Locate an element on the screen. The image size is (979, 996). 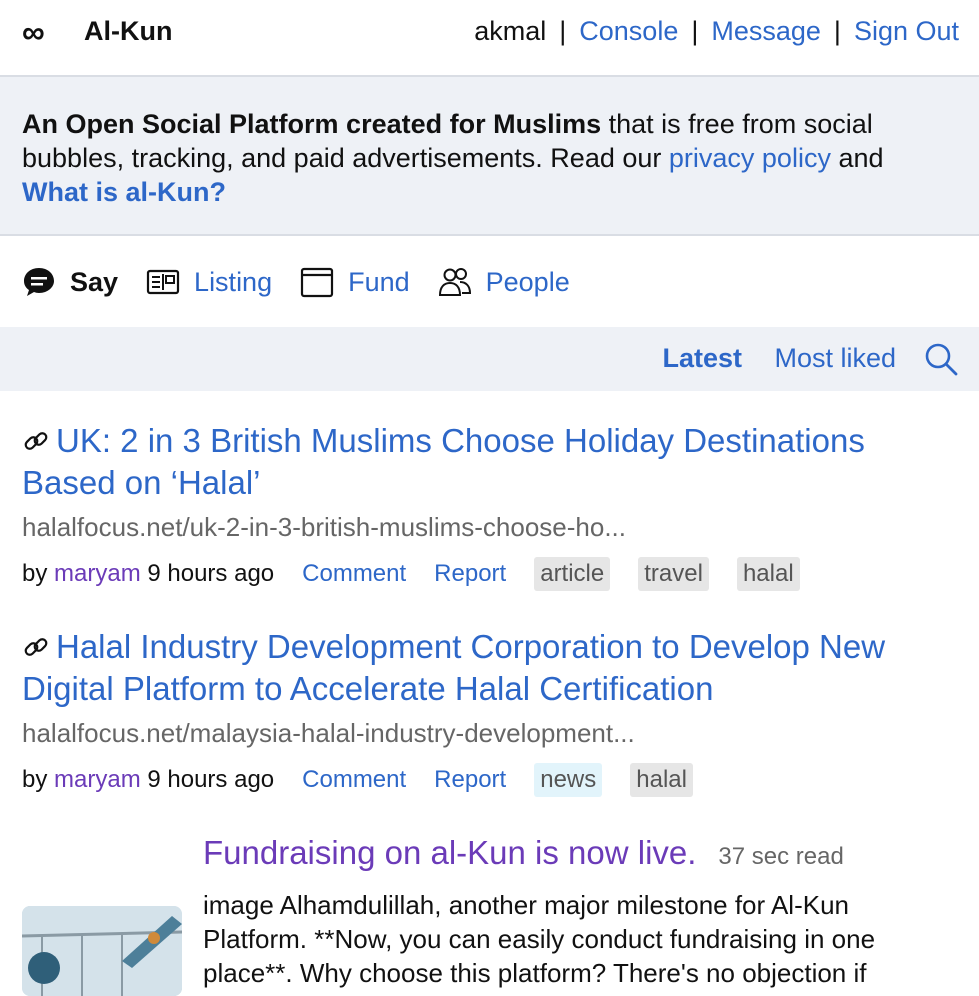
people-icon is located at coordinates (454, 282).